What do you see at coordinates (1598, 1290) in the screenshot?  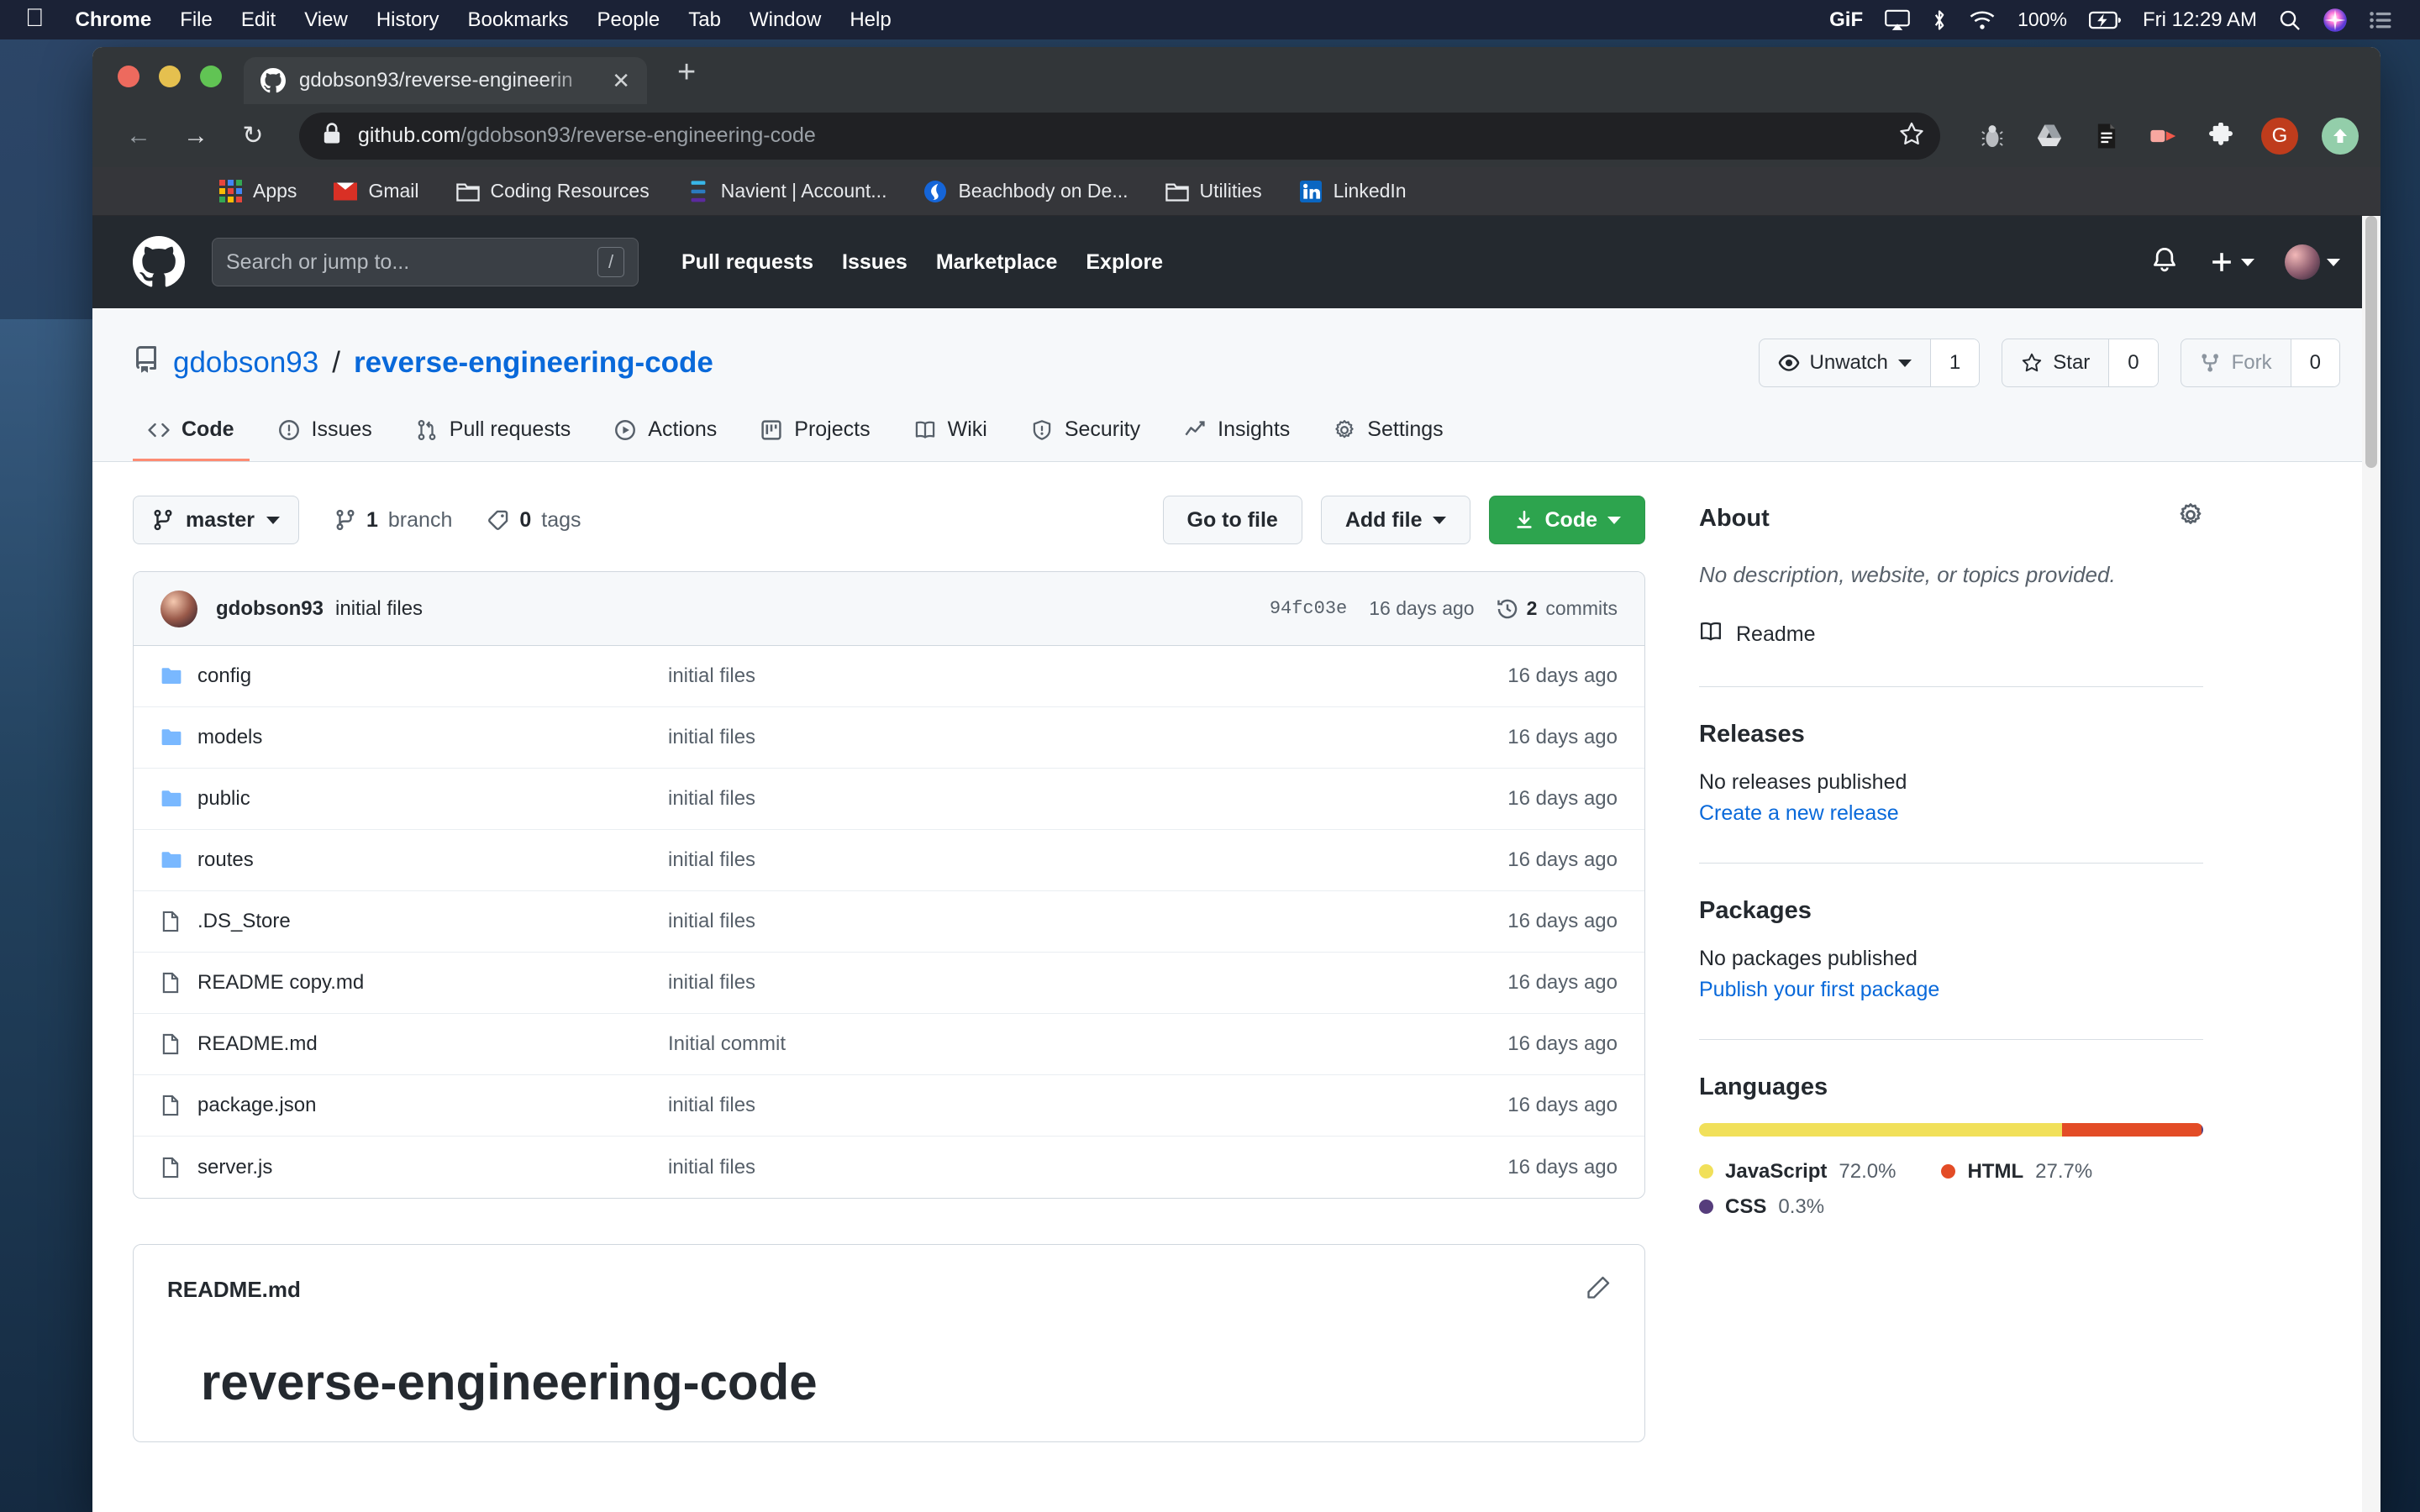 I see `pencil-icon` at bounding box center [1598, 1290].